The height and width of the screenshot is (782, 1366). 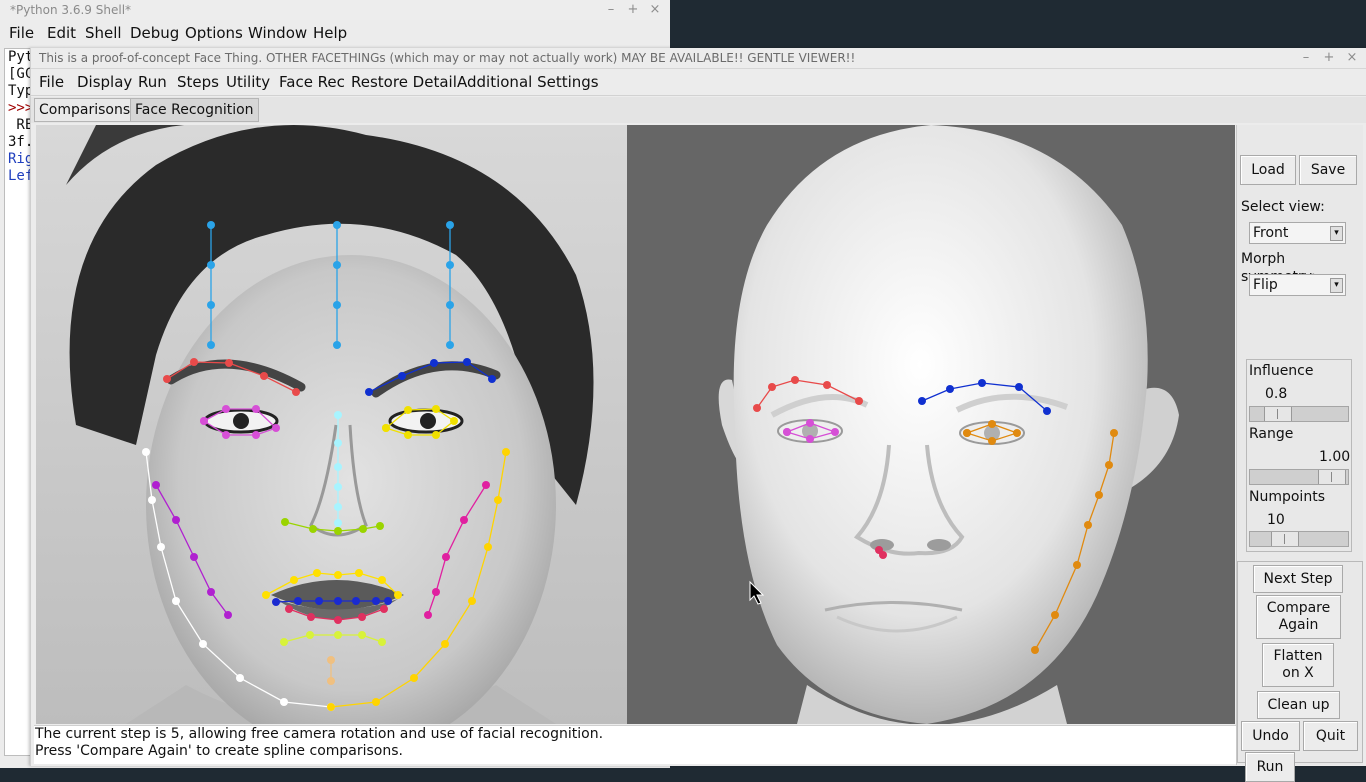 I want to click on undo-button: Undo, so click(x=1270, y=736).